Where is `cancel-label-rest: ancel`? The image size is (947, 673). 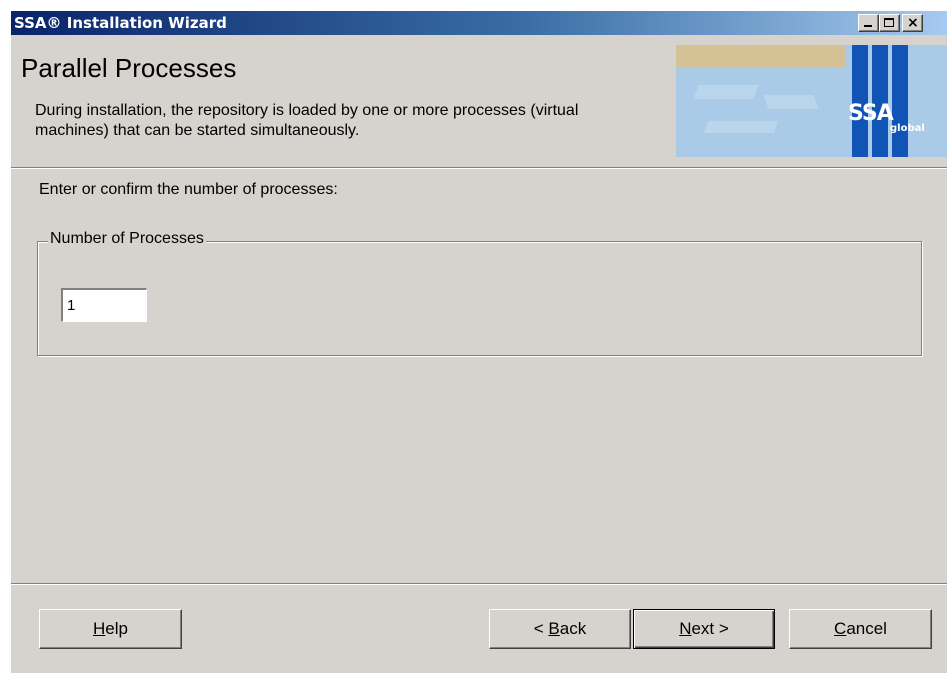 cancel-label-rest: ancel is located at coordinates (866, 628).